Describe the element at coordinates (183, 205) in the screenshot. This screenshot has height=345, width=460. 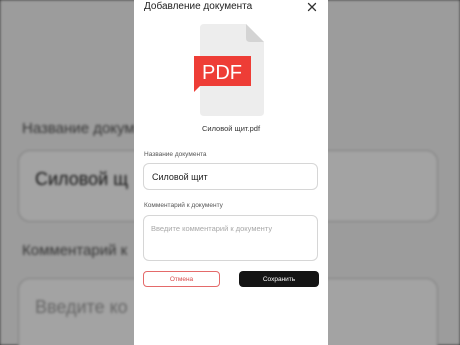
I see `comment-label: Комментарий к документу` at that location.